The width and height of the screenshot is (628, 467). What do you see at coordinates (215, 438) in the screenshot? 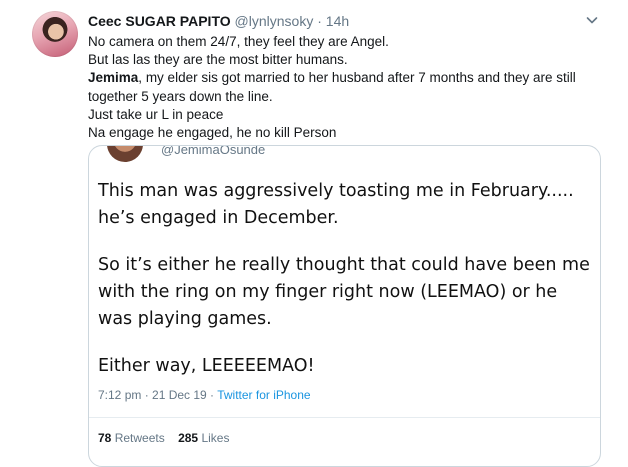
I see `likes-label: Likes` at bounding box center [215, 438].